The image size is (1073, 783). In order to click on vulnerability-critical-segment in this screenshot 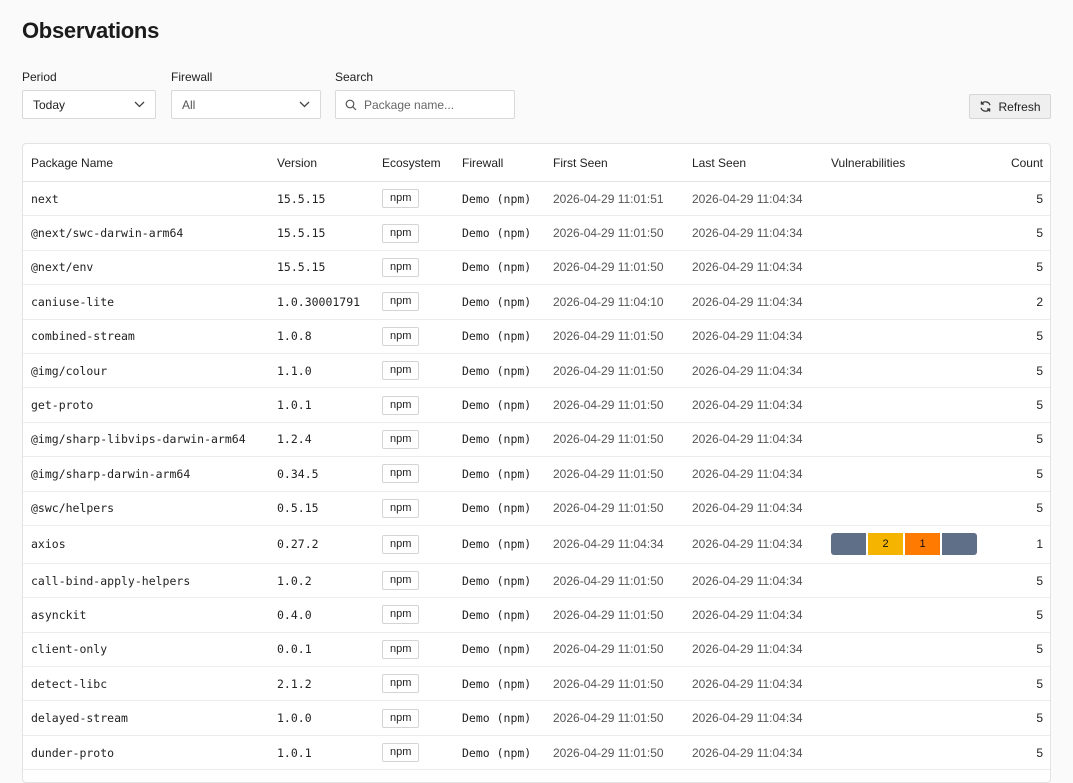, I will do `click(848, 544)`.